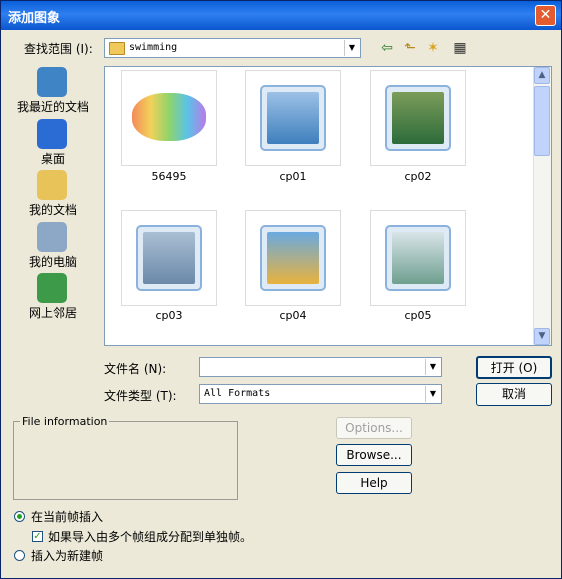 This screenshot has height=579, width=562. I want to click on filename-input: ▼, so click(320, 367).